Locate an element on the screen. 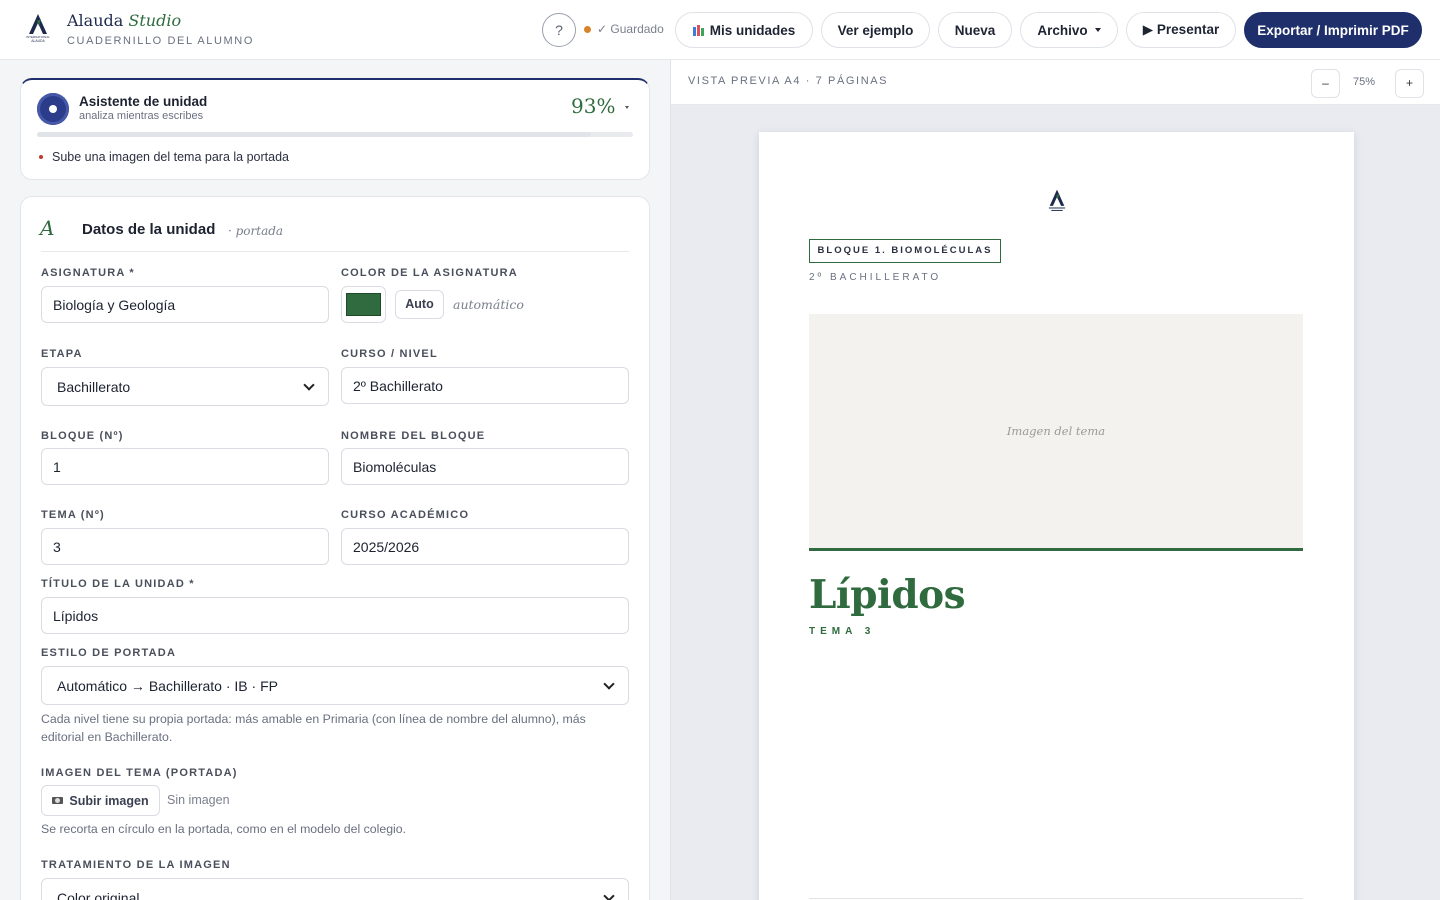  page-title: Lípidos is located at coordinates (887, 595).